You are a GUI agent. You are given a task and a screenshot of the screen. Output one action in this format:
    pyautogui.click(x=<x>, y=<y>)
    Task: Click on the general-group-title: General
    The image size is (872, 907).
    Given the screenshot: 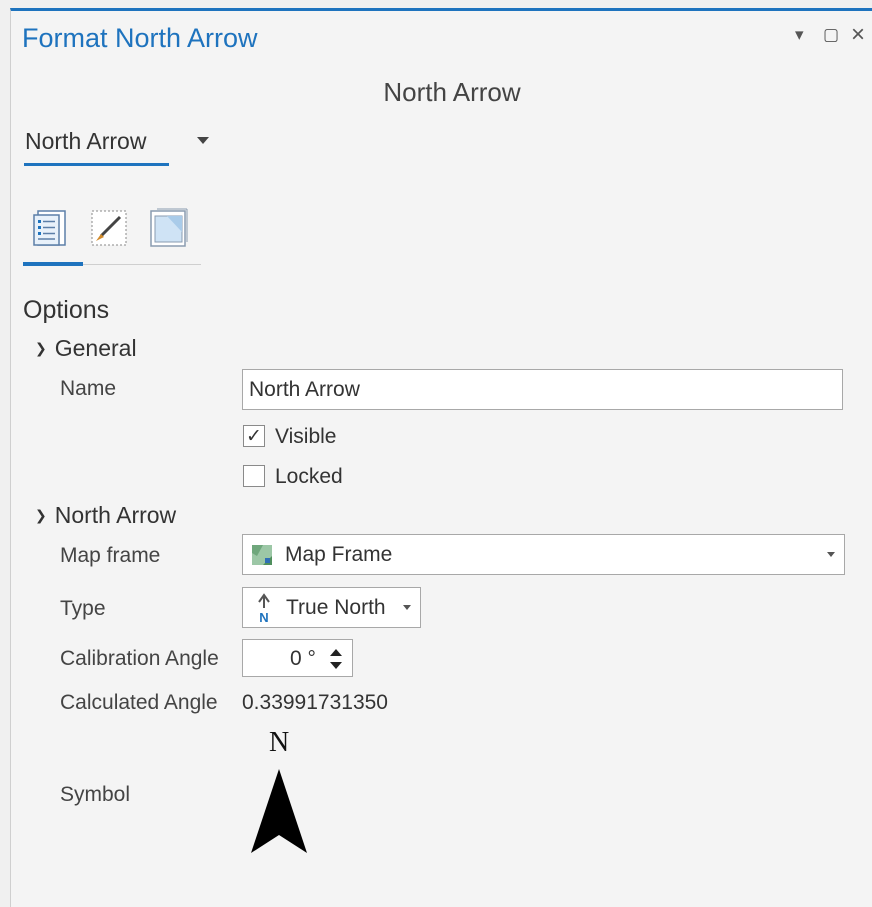 What is the action you would take?
    pyautogui.click(x=95, y=348)
    